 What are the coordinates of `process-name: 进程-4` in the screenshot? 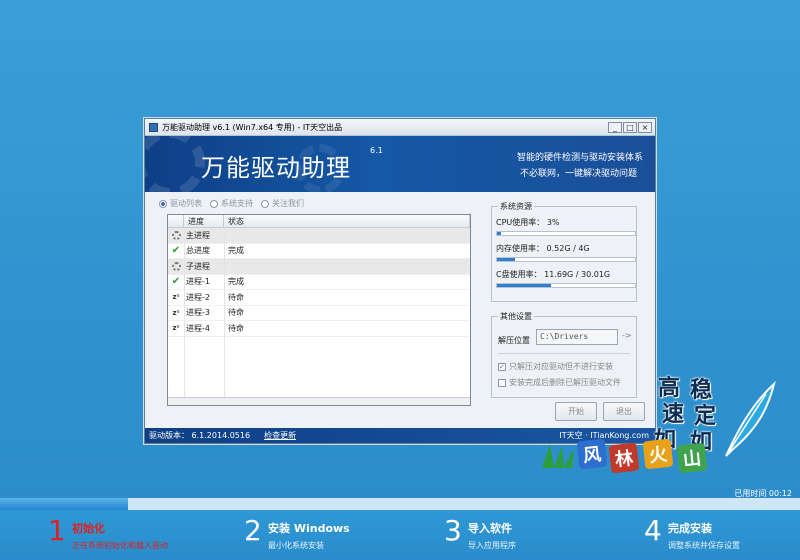 It's located at (198, 328).